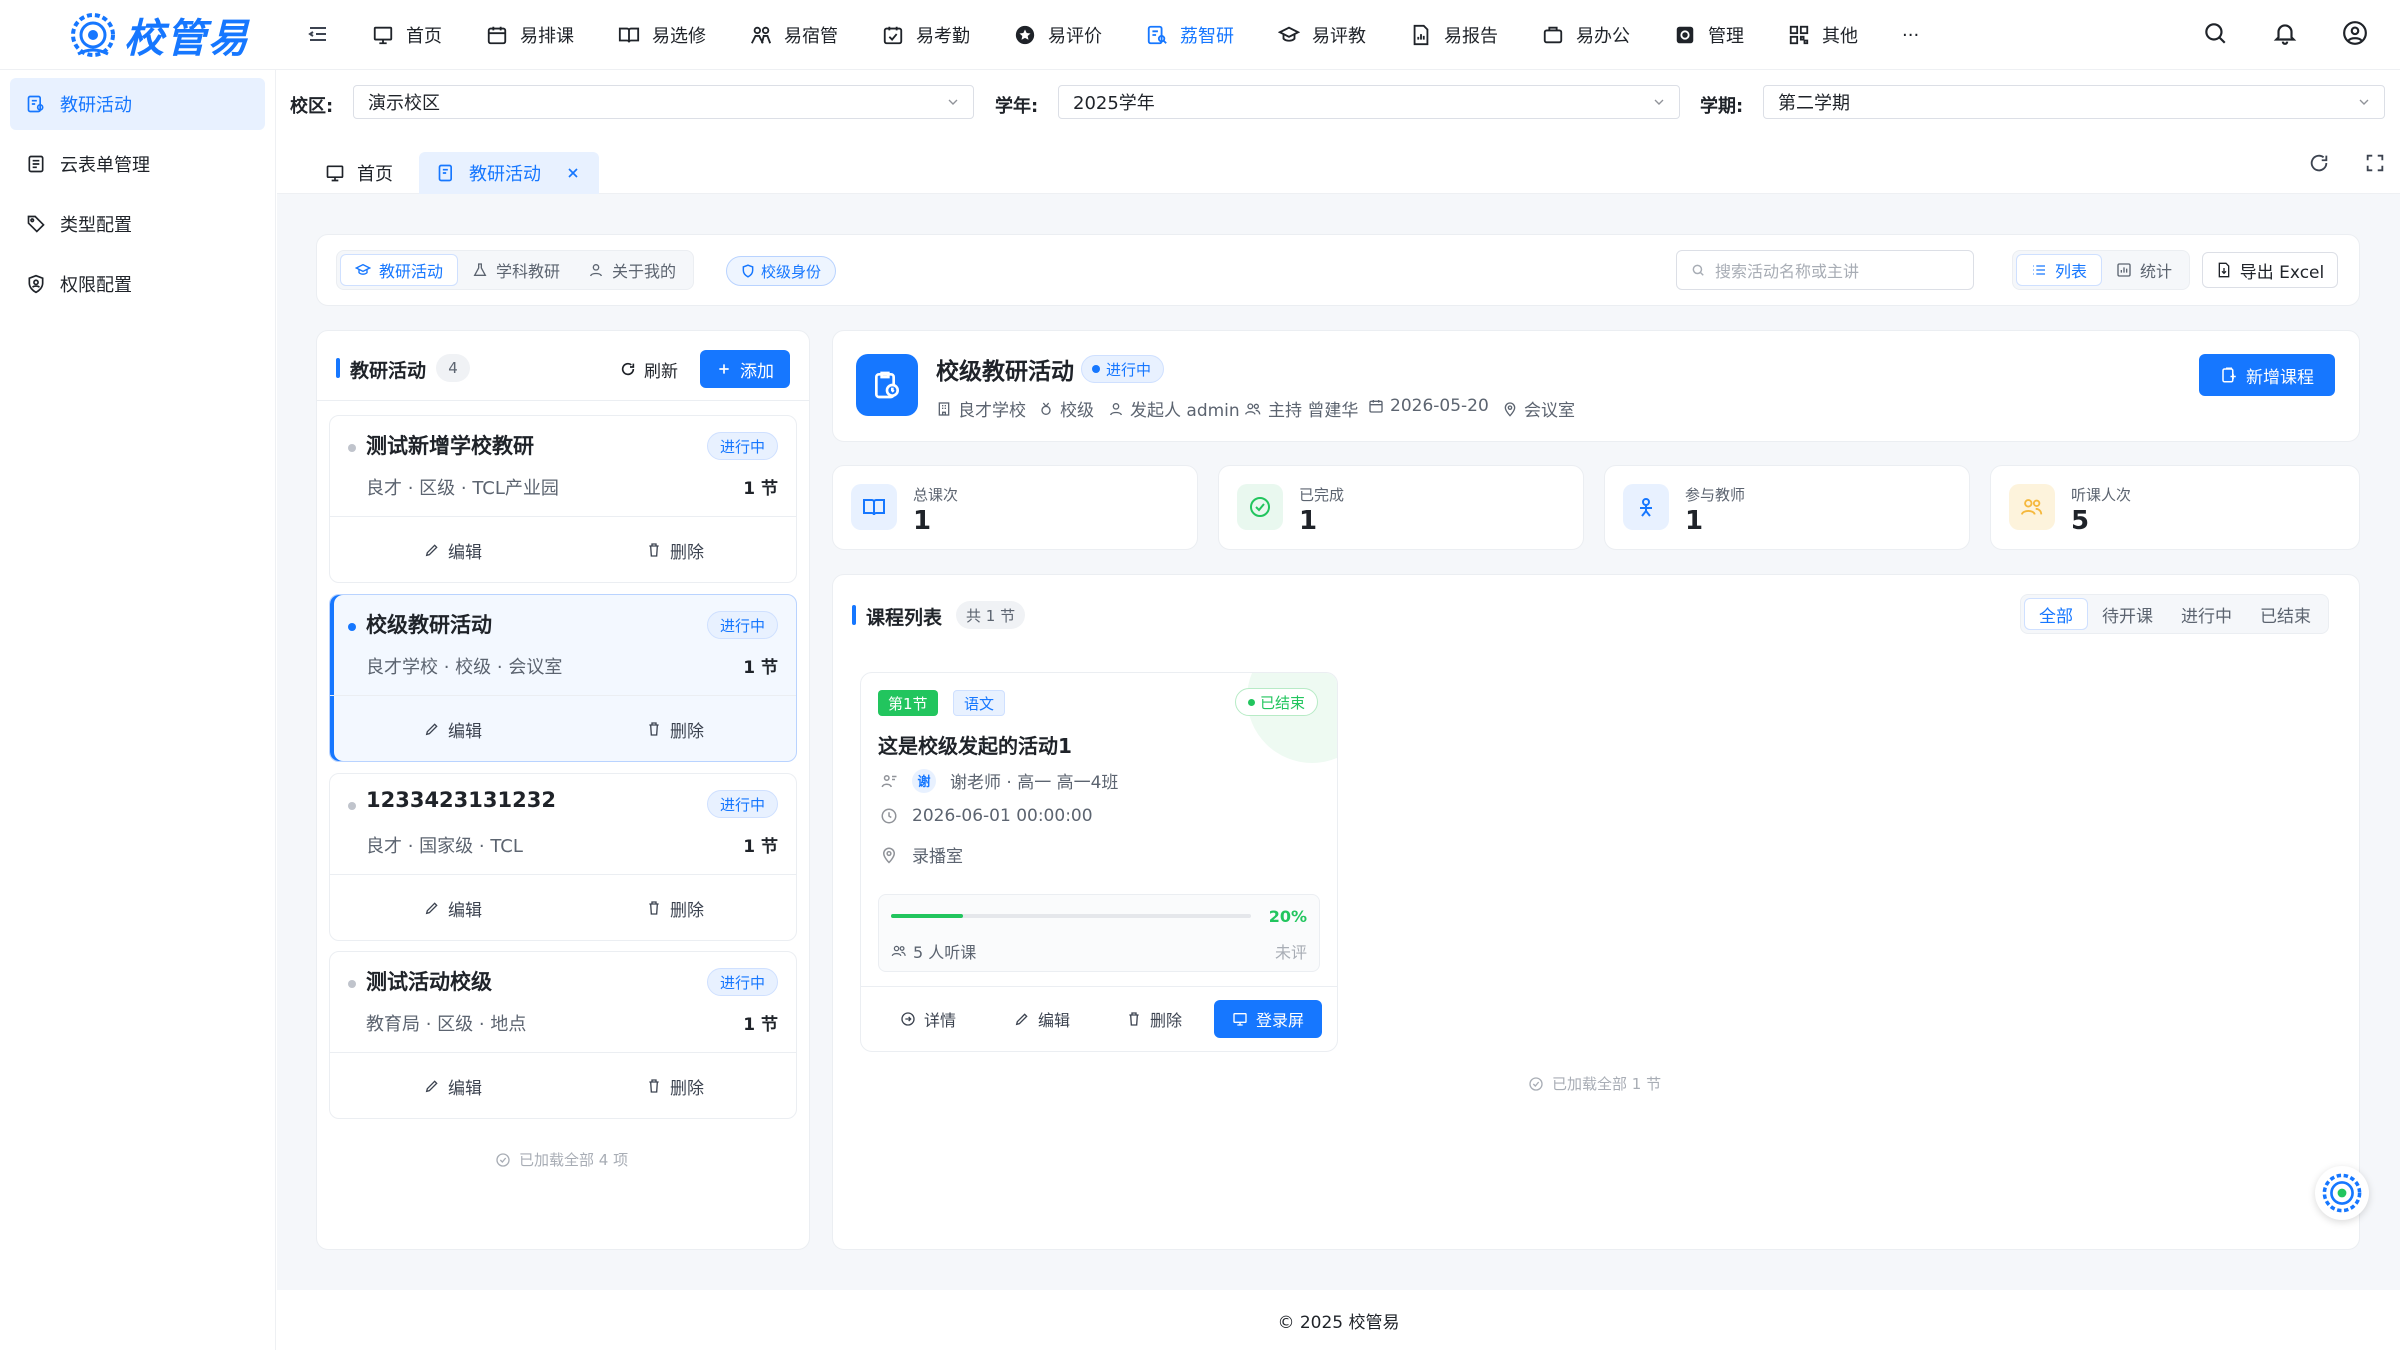 The height and width of the screenshot is (1350, 2400). Describe the element at coordinates (1454, 35) in the screenshot. I see `nav-item-report: 易报告` at that location.